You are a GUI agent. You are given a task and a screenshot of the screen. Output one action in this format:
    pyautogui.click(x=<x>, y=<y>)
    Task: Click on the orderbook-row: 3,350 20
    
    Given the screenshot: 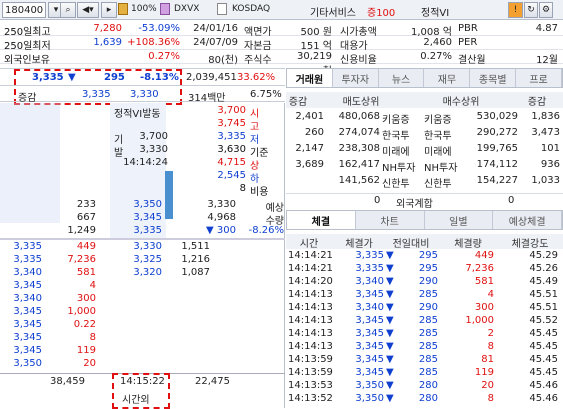 What is the action you would take?
    pyautogui.click(x=142, y=364)
    